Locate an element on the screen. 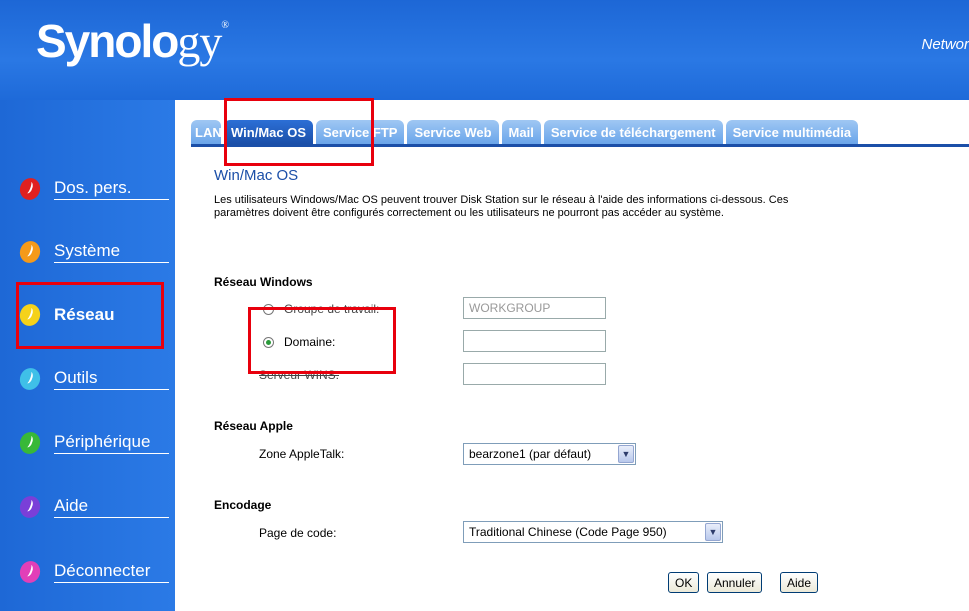 The image size is (969, 611). appletalk-zone-select: bearzone1 (par défaut) ▼ is located at coordinates (549, 454).